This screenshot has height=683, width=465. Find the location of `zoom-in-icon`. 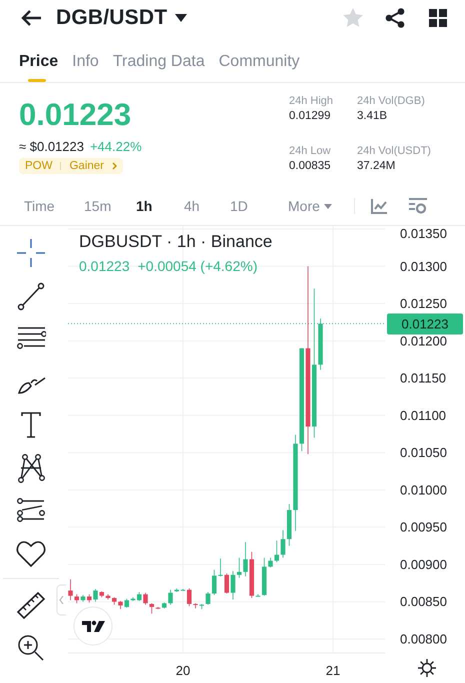

zoom-in-icon is located at coordinates (31, 648).